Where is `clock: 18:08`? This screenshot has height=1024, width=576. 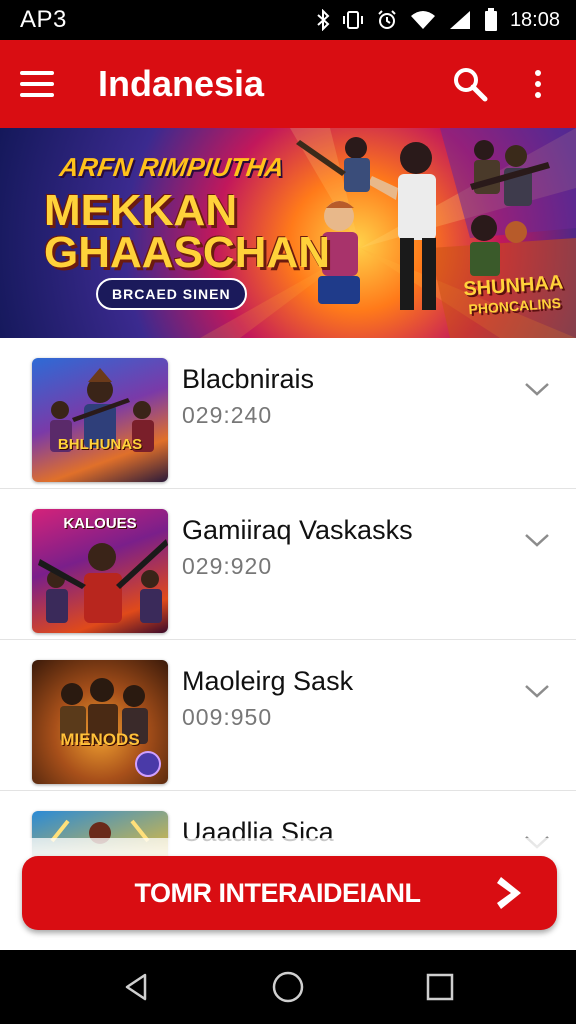
clock: 18:08 is located at coordinates (534, 19).